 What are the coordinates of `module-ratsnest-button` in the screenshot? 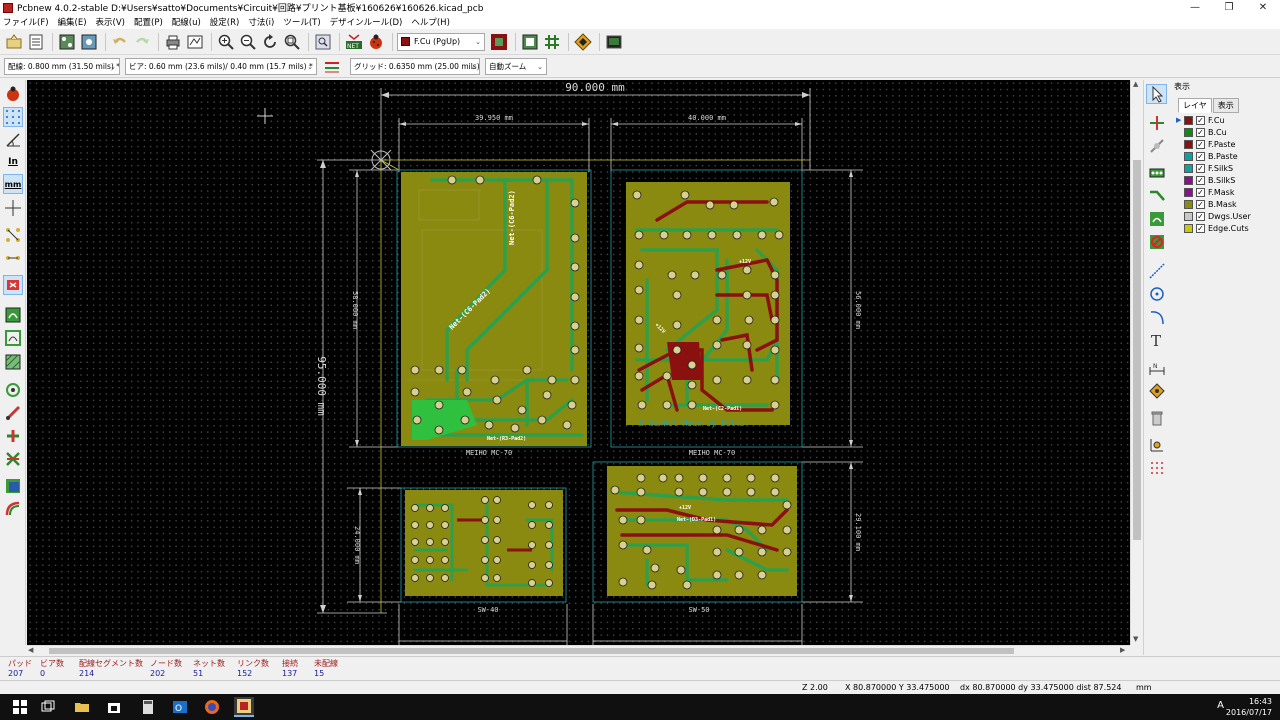 It's located at (13, 258).